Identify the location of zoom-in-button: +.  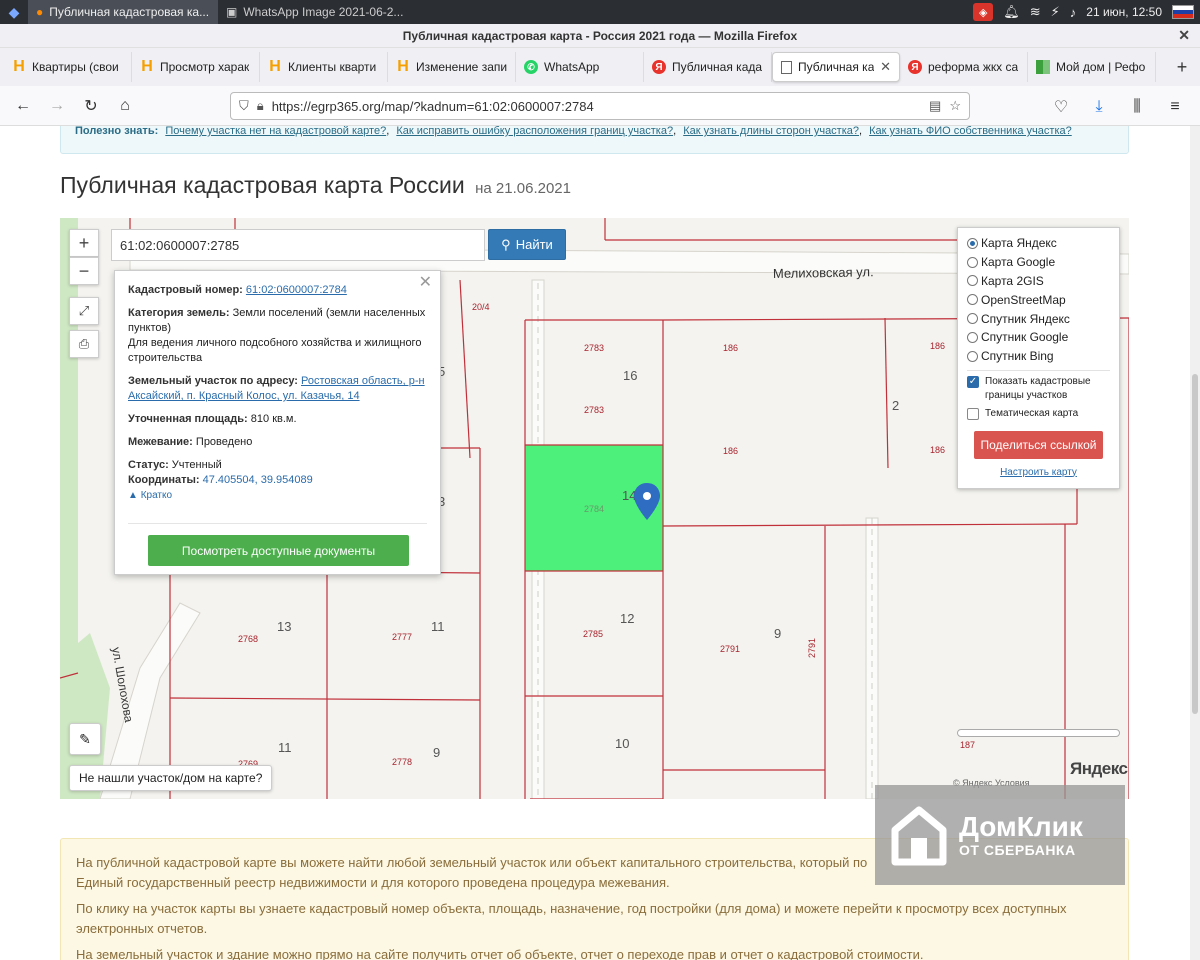
(84, 243).